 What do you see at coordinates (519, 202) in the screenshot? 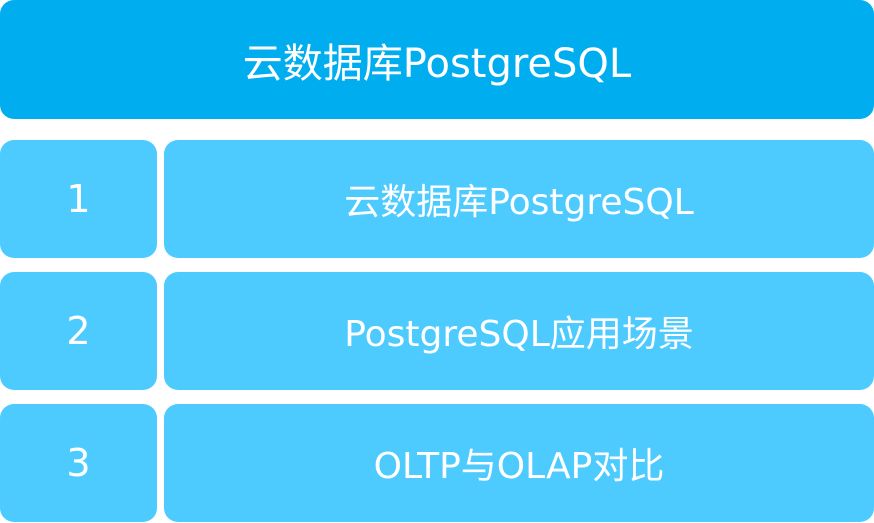
I see `item-label: 云数据库PostgreSQL` at bounding box center [519, 202].